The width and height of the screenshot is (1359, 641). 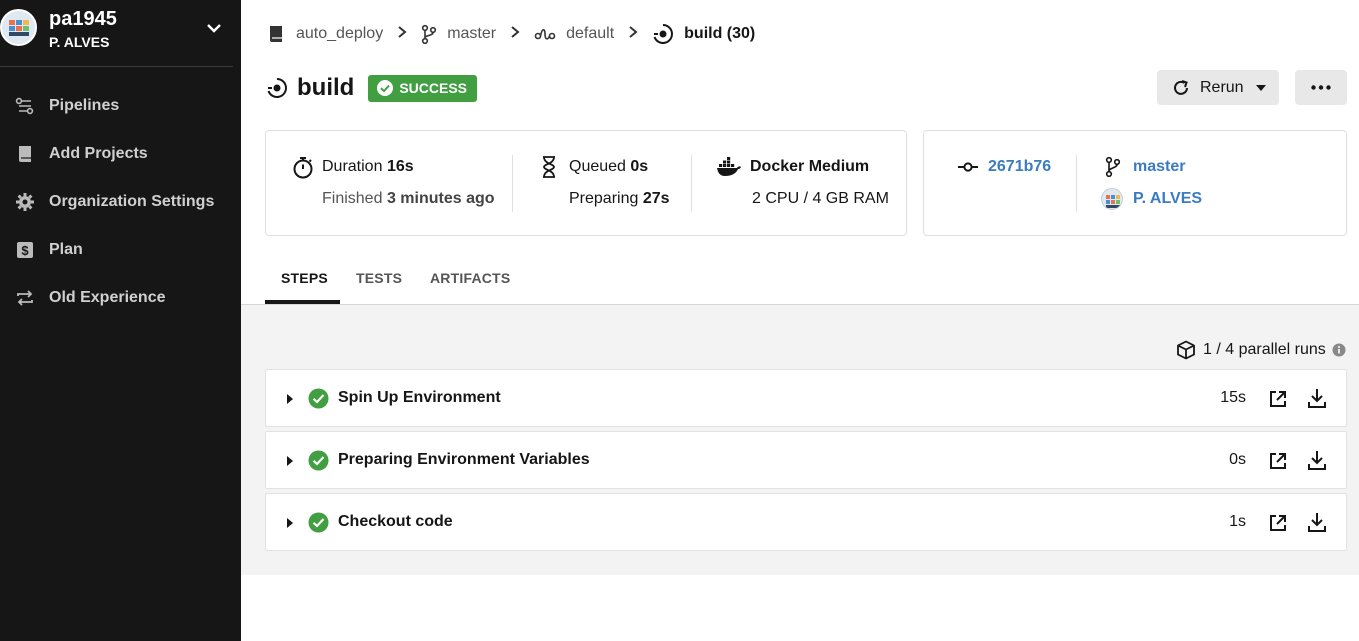 What do you see at coordinates (379, 278) in the screenshot?
I see `tab-tests: TESTS` at bounding box center [379, 278].